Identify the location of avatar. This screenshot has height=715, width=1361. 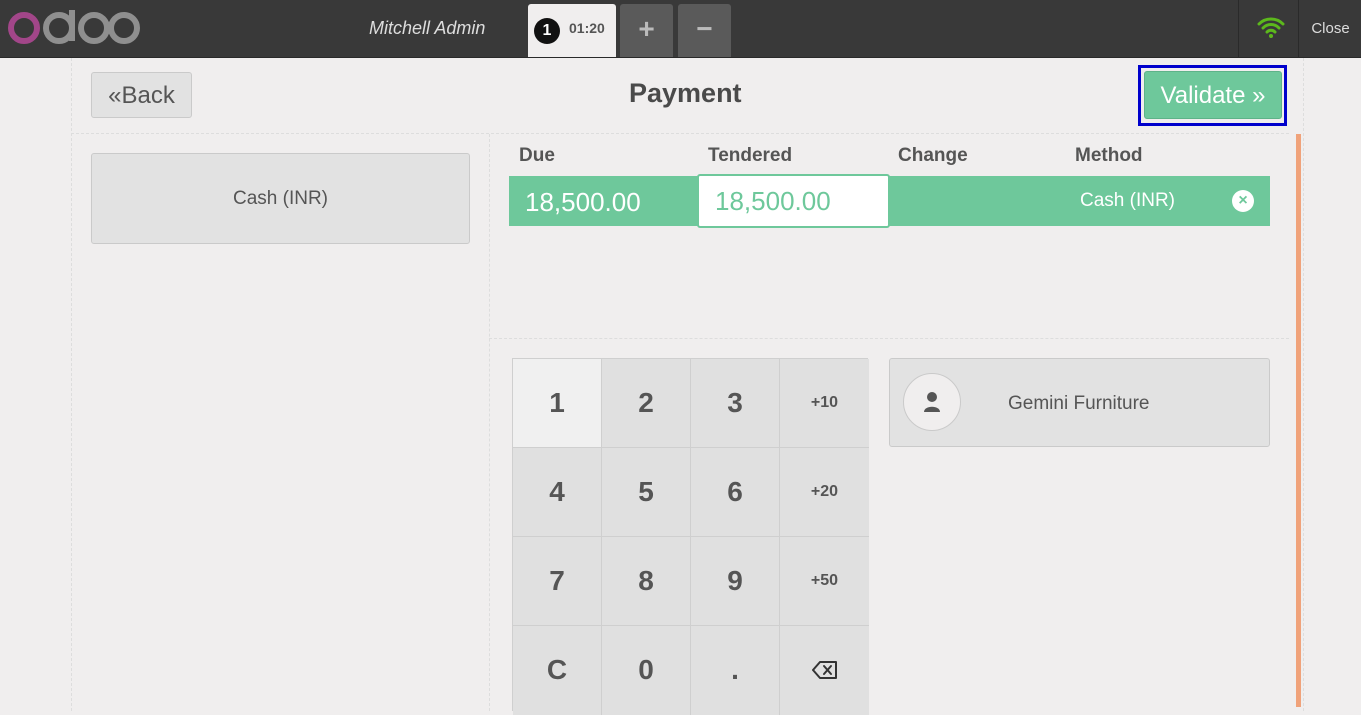
(932, 402).